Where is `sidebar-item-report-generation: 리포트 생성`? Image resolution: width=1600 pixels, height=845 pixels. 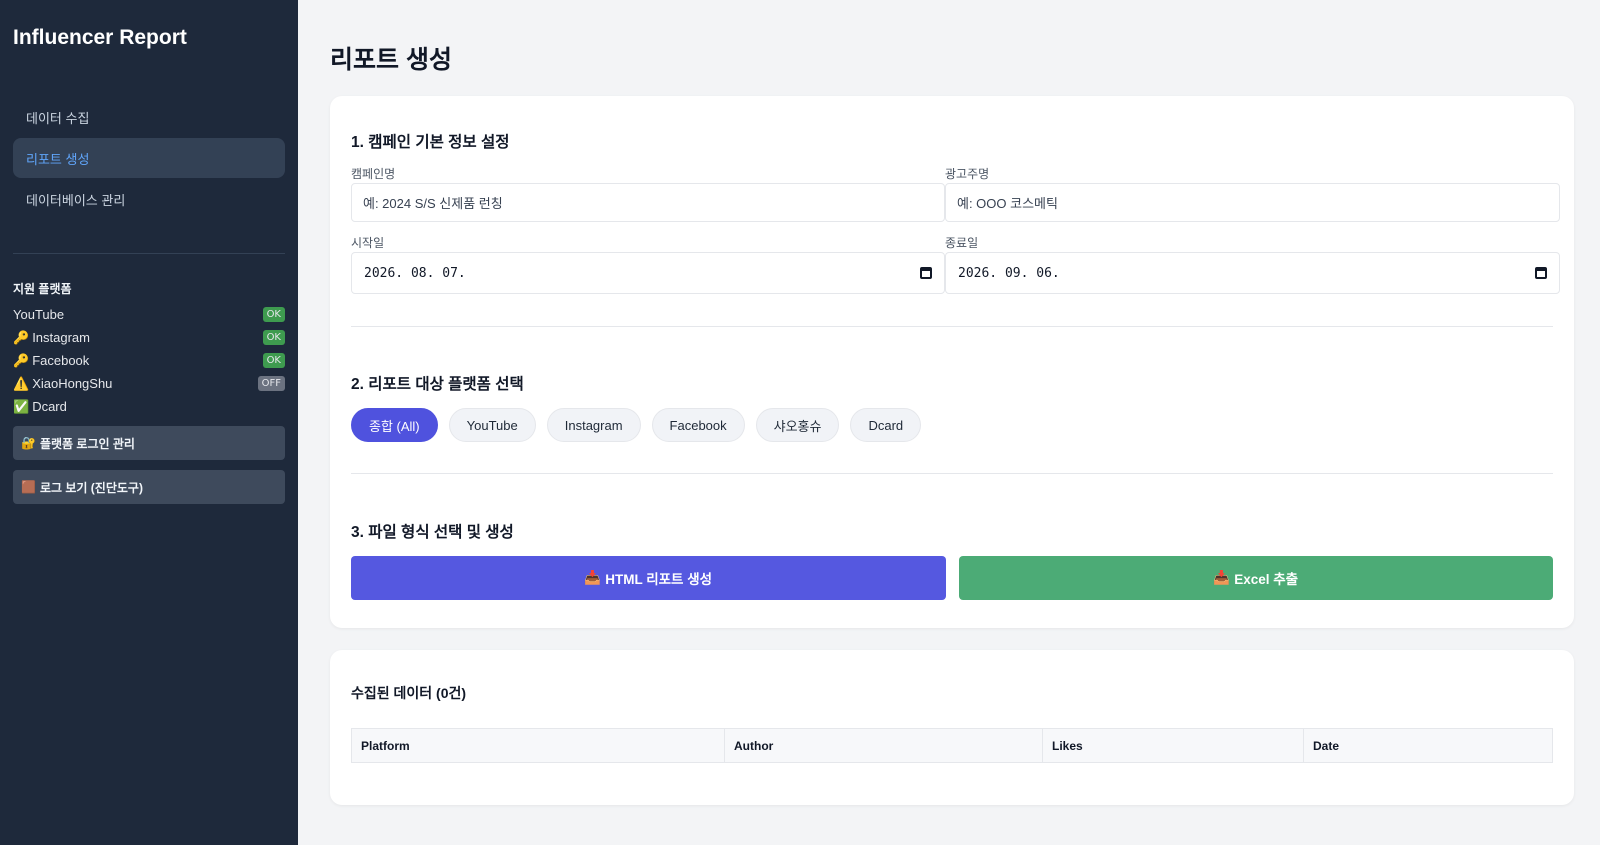
sidebar-item-report-generation: 리포트 생성 is located at coordinates (149, 158).